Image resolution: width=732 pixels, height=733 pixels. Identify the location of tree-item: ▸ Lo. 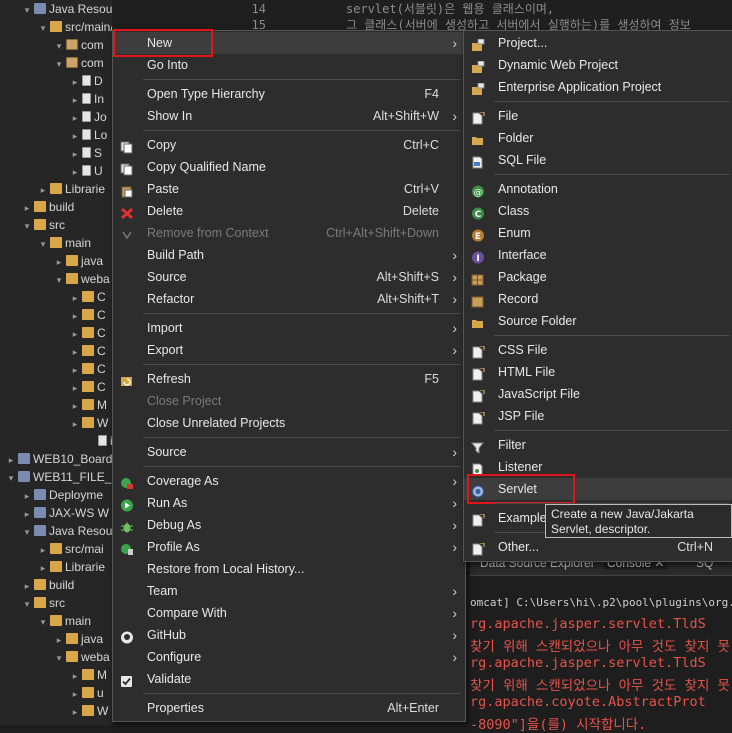
(89, 135).